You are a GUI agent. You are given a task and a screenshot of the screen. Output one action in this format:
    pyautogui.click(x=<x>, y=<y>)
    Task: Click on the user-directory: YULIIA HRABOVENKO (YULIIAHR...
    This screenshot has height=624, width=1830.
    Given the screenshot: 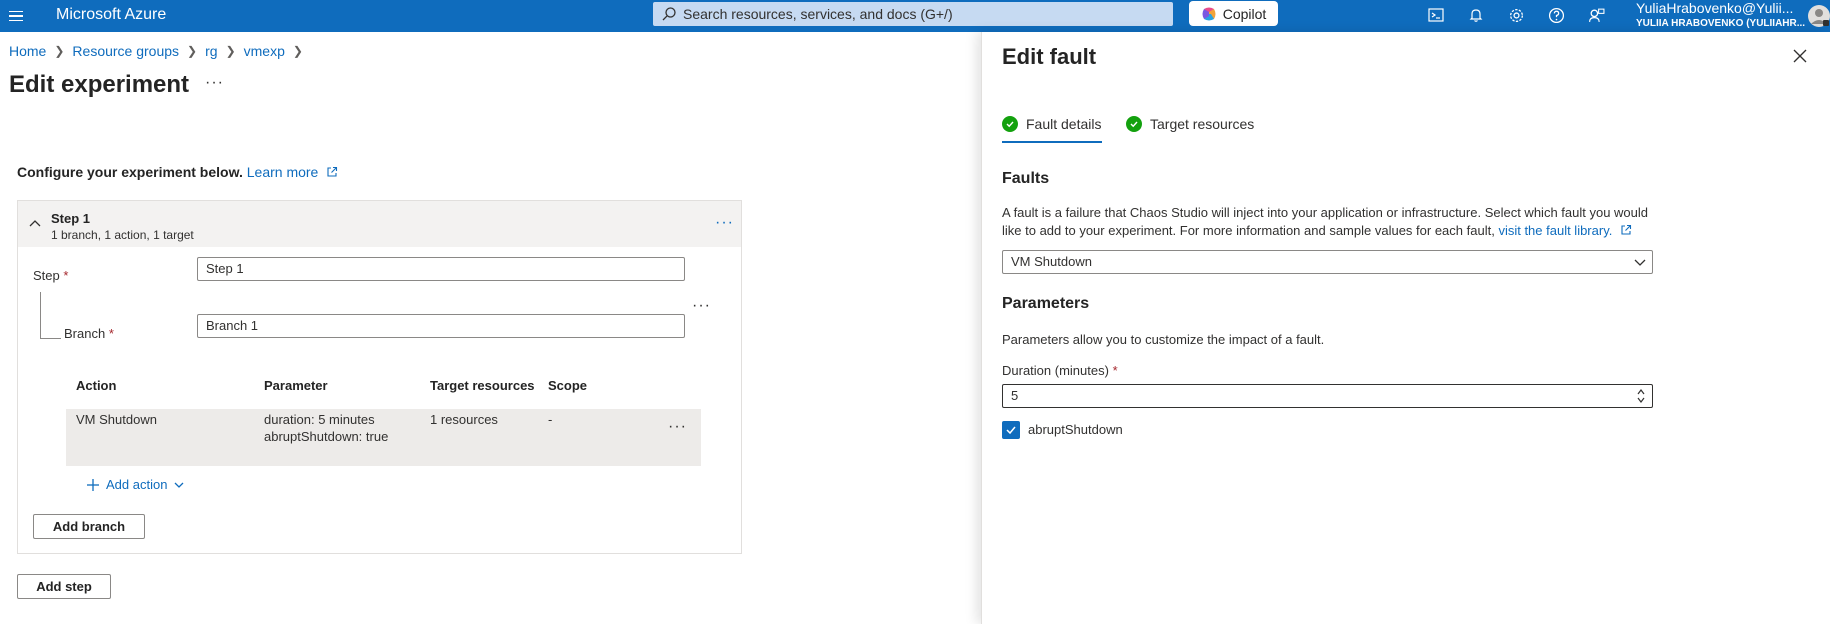 What is the action you would take?
    pyautogui.click(x=1721, y=23)
    